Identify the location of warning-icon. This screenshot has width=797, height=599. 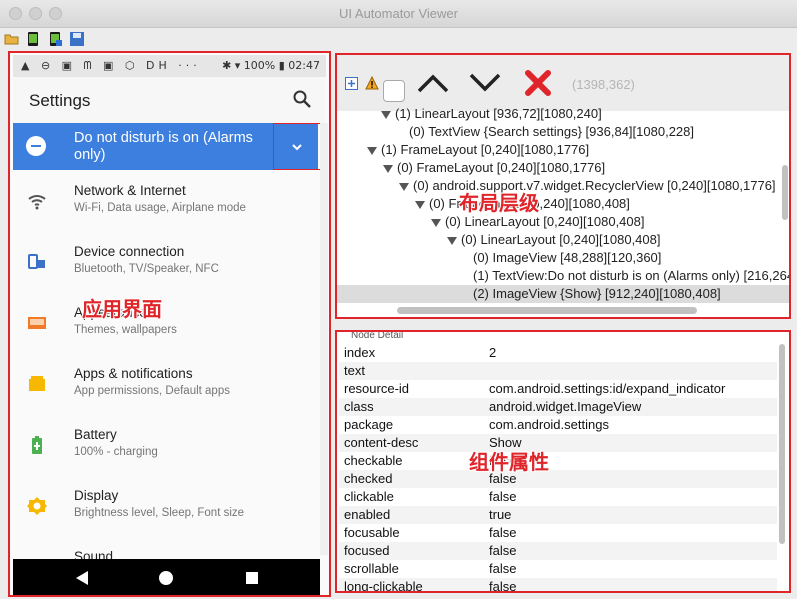
(372, 83).